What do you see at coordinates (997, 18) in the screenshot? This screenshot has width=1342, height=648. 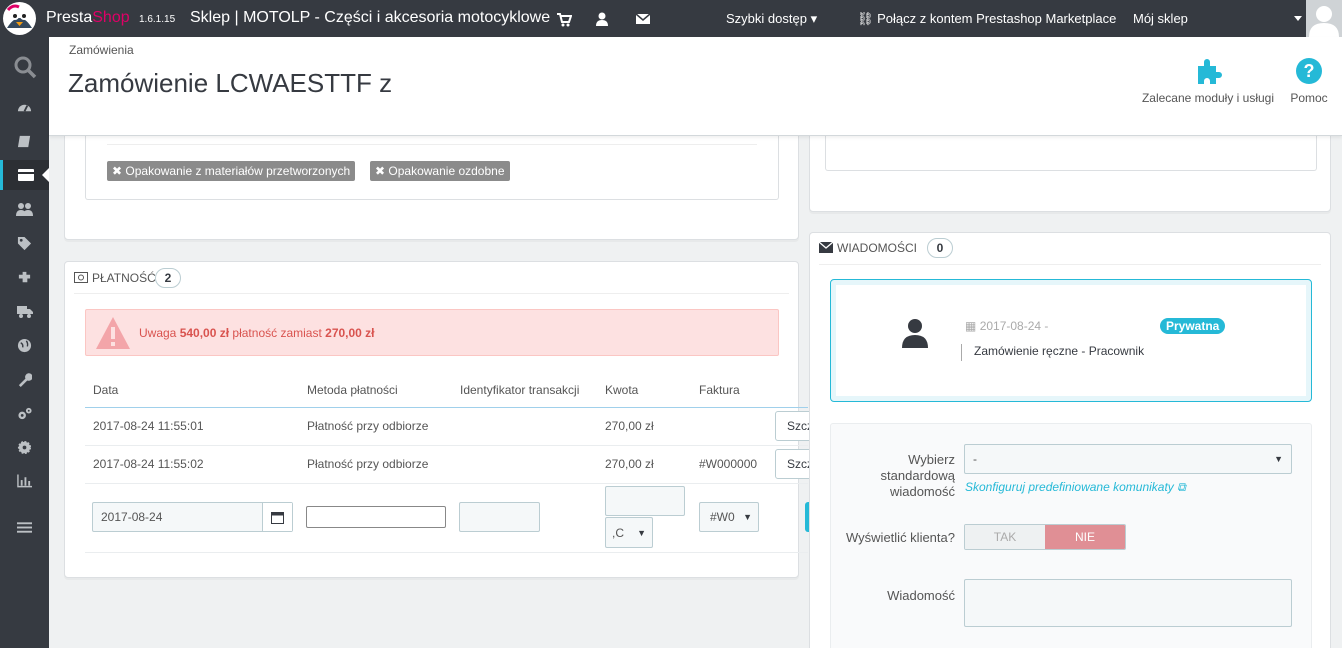 I see `marketplace-label: Połącz z kontem Prestashop Marketplace` at bounding box center [997, 18].